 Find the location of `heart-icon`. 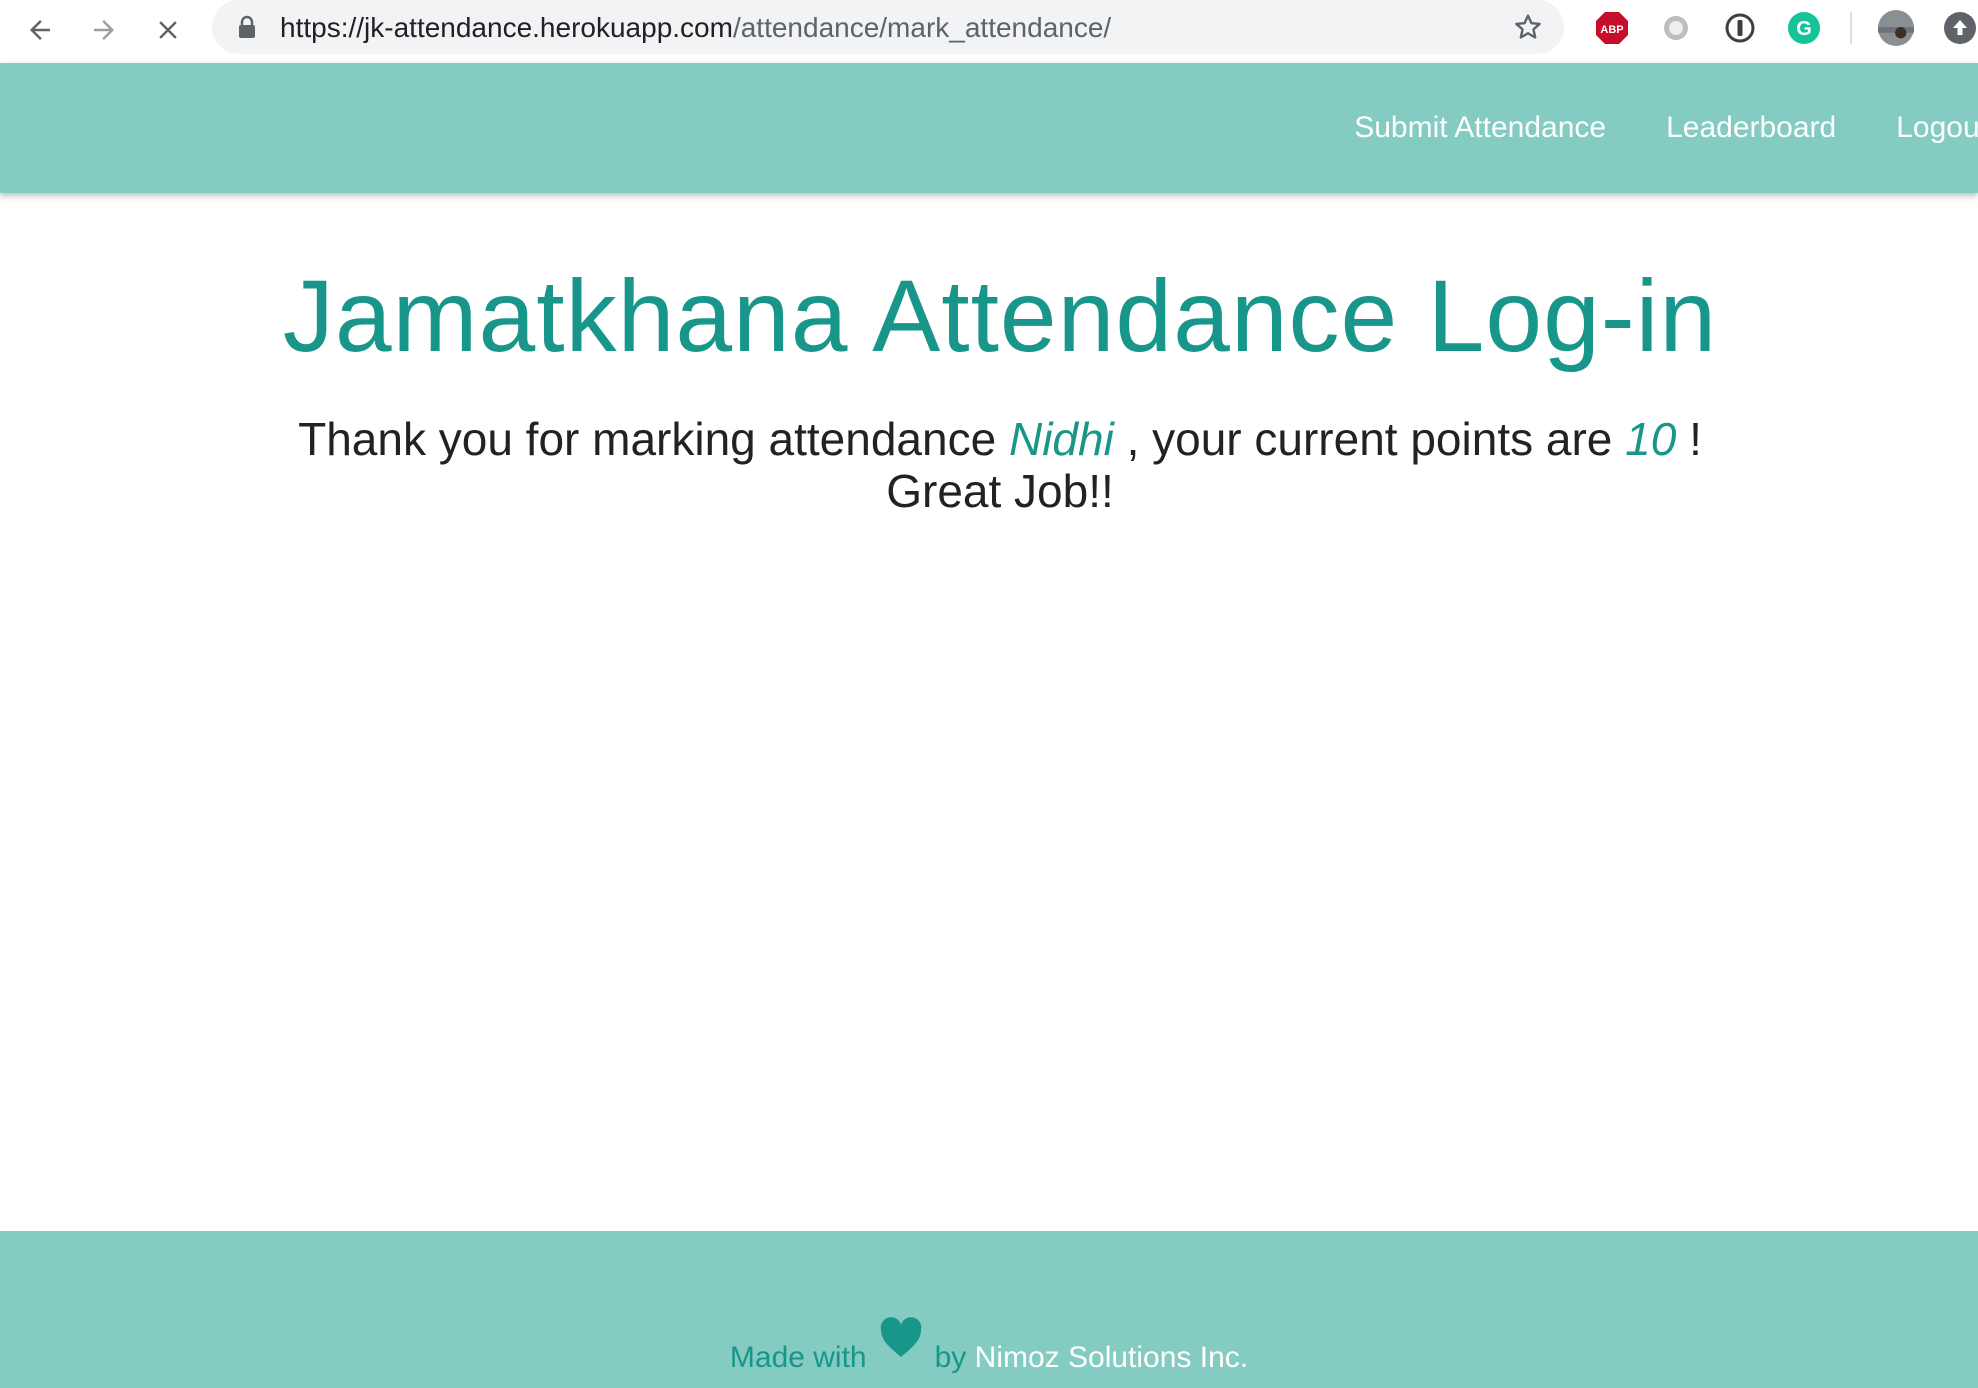

heart-icon is located at coordinates (900, 1337).